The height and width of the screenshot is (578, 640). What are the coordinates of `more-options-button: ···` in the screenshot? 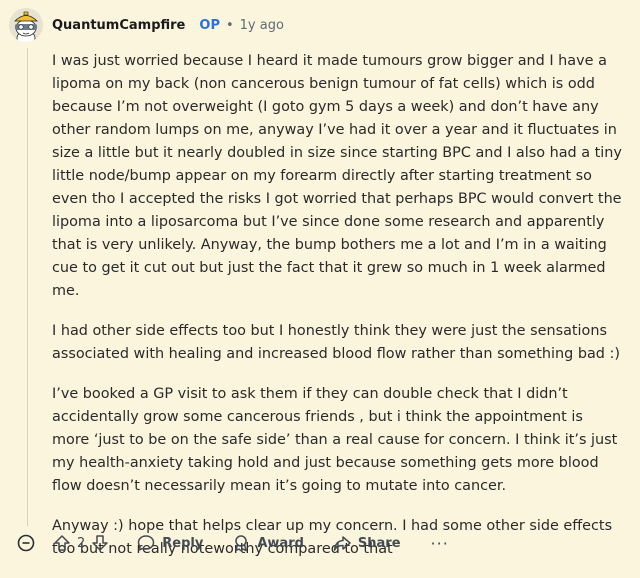 It's located at (440, 543).